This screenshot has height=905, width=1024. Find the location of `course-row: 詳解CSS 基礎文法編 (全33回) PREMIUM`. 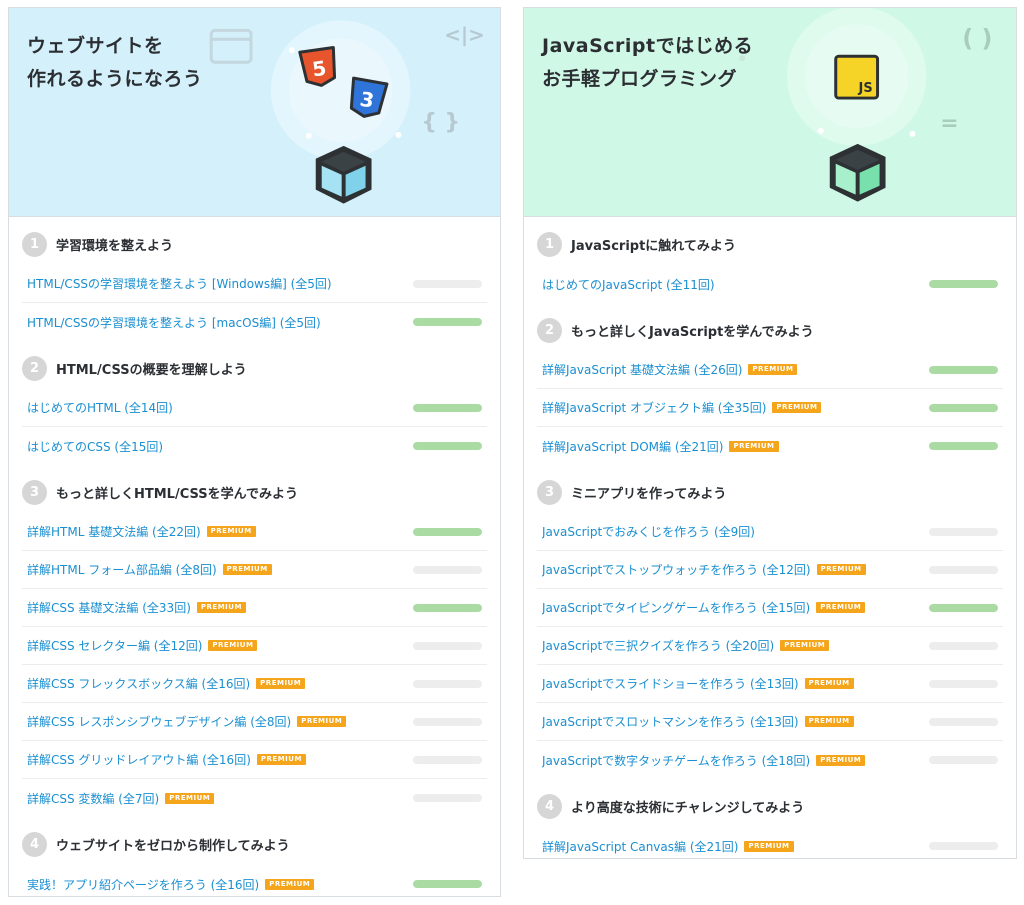

course-row: 詳解CSS 基礎文法編 (全33回) PREMIUM is located at coordinates (254, 608).